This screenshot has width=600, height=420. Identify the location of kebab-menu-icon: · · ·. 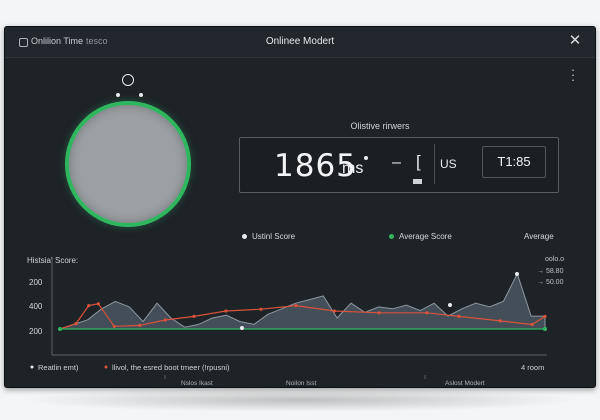
(573, 74).